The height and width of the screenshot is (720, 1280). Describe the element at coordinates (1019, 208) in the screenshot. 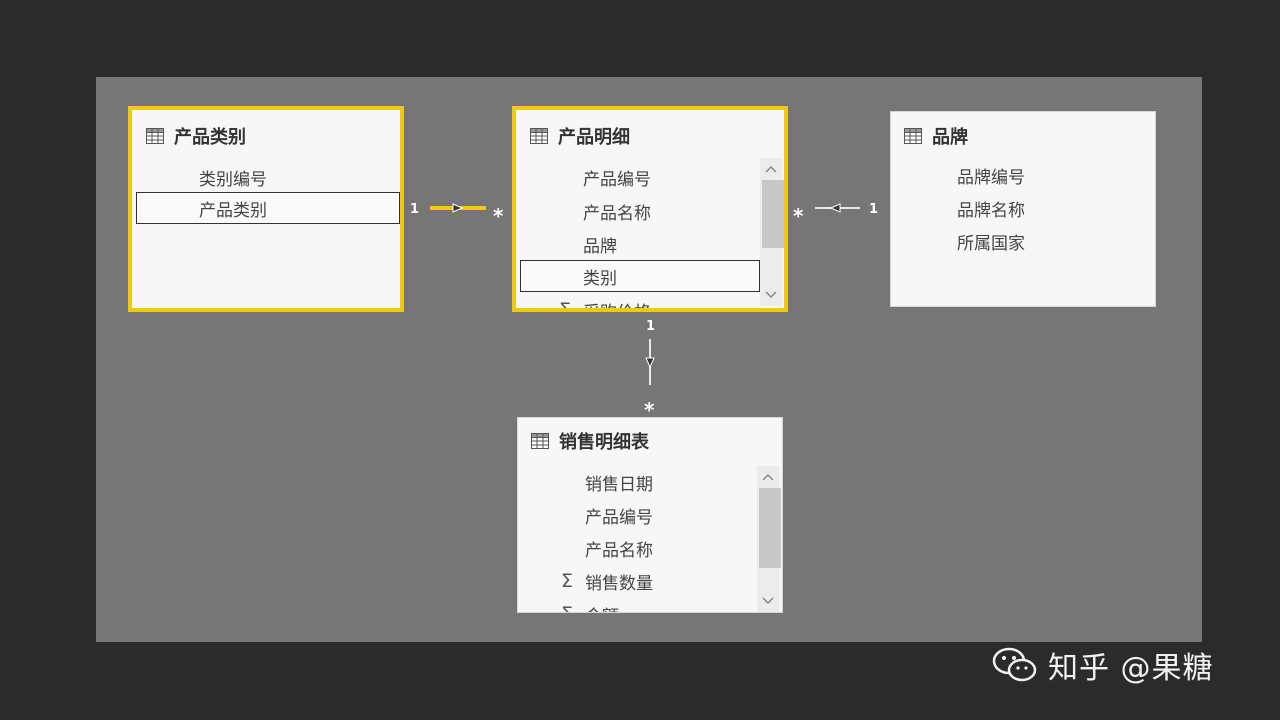

I see `field-item: 品牌名称` at that location.